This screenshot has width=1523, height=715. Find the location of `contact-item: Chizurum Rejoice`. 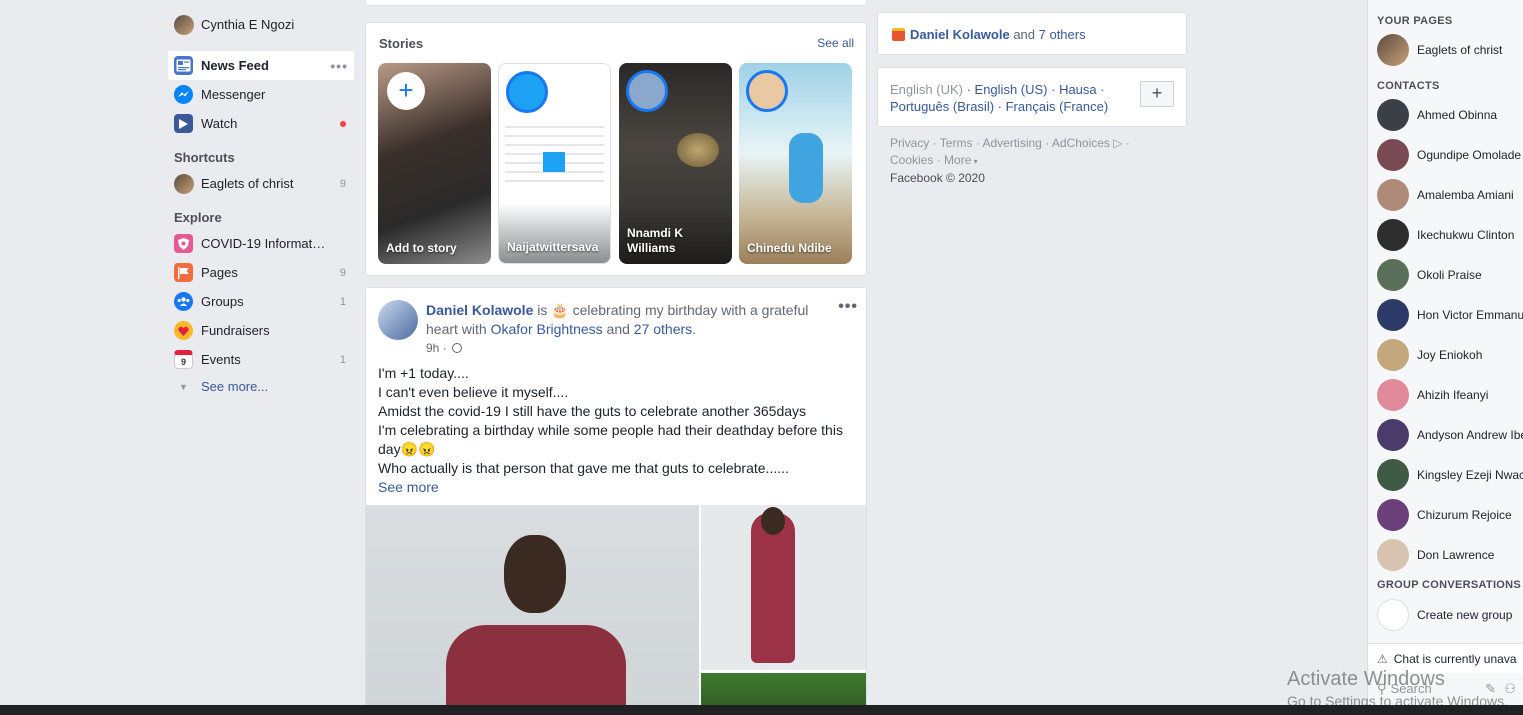

contact-item: Chizurum Rejoice is located at coordinates (1445, 515).